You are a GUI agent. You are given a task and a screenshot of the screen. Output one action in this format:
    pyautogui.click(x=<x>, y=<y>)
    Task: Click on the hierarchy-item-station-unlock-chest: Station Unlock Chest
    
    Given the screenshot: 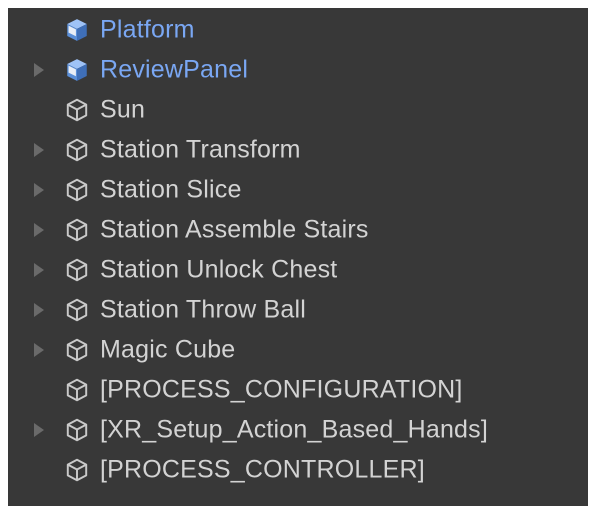 What is the action you would take?
    pyautogui.click(x=298, y=270)
    